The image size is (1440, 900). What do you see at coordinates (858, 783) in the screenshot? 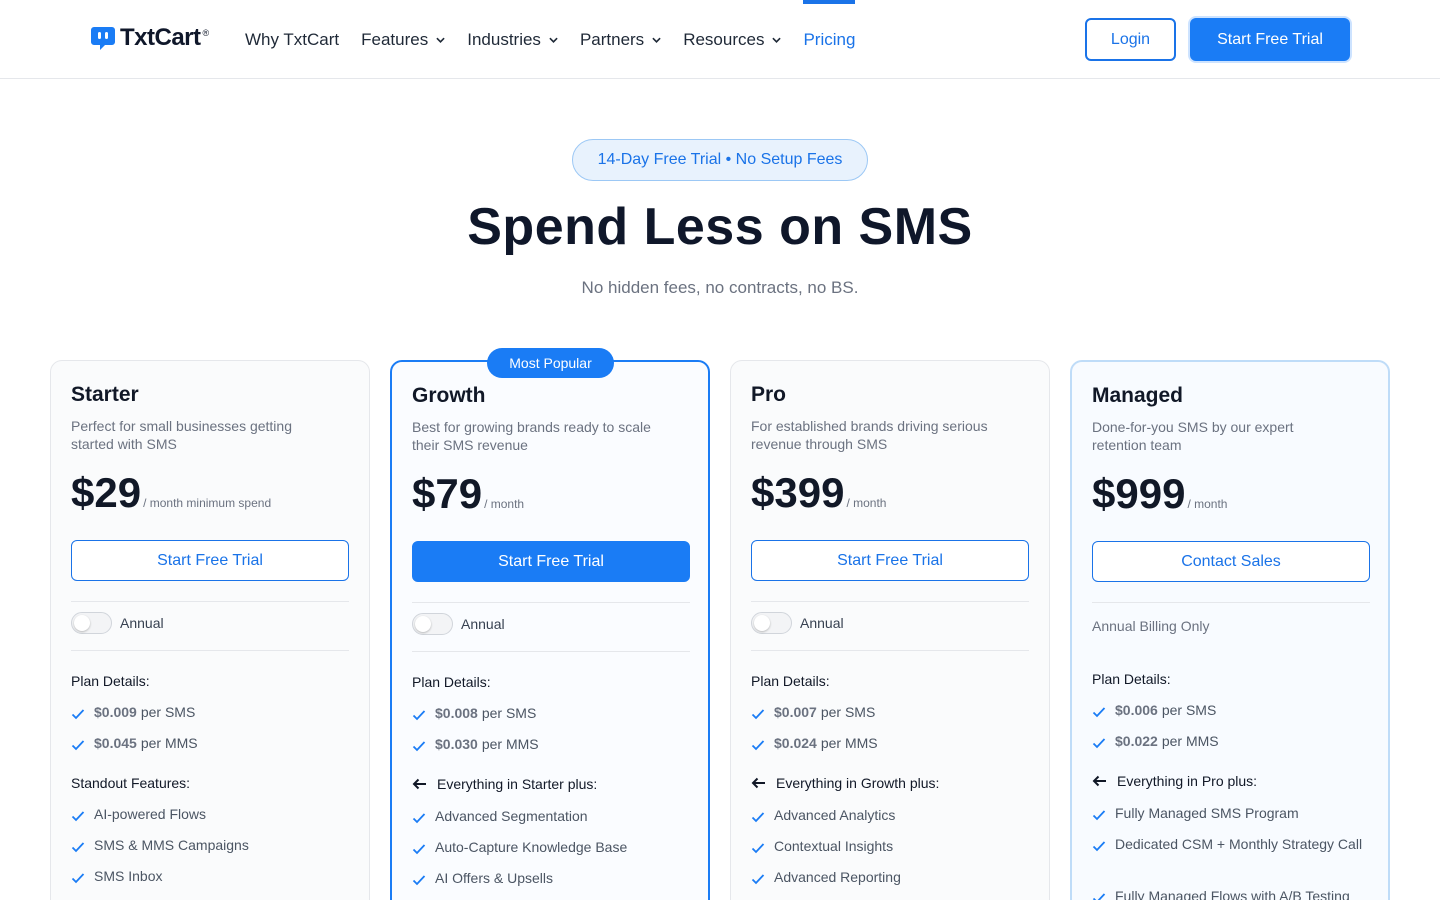
I see `features-label: Everything in Growth plus:` at bounding box center [858, 783].